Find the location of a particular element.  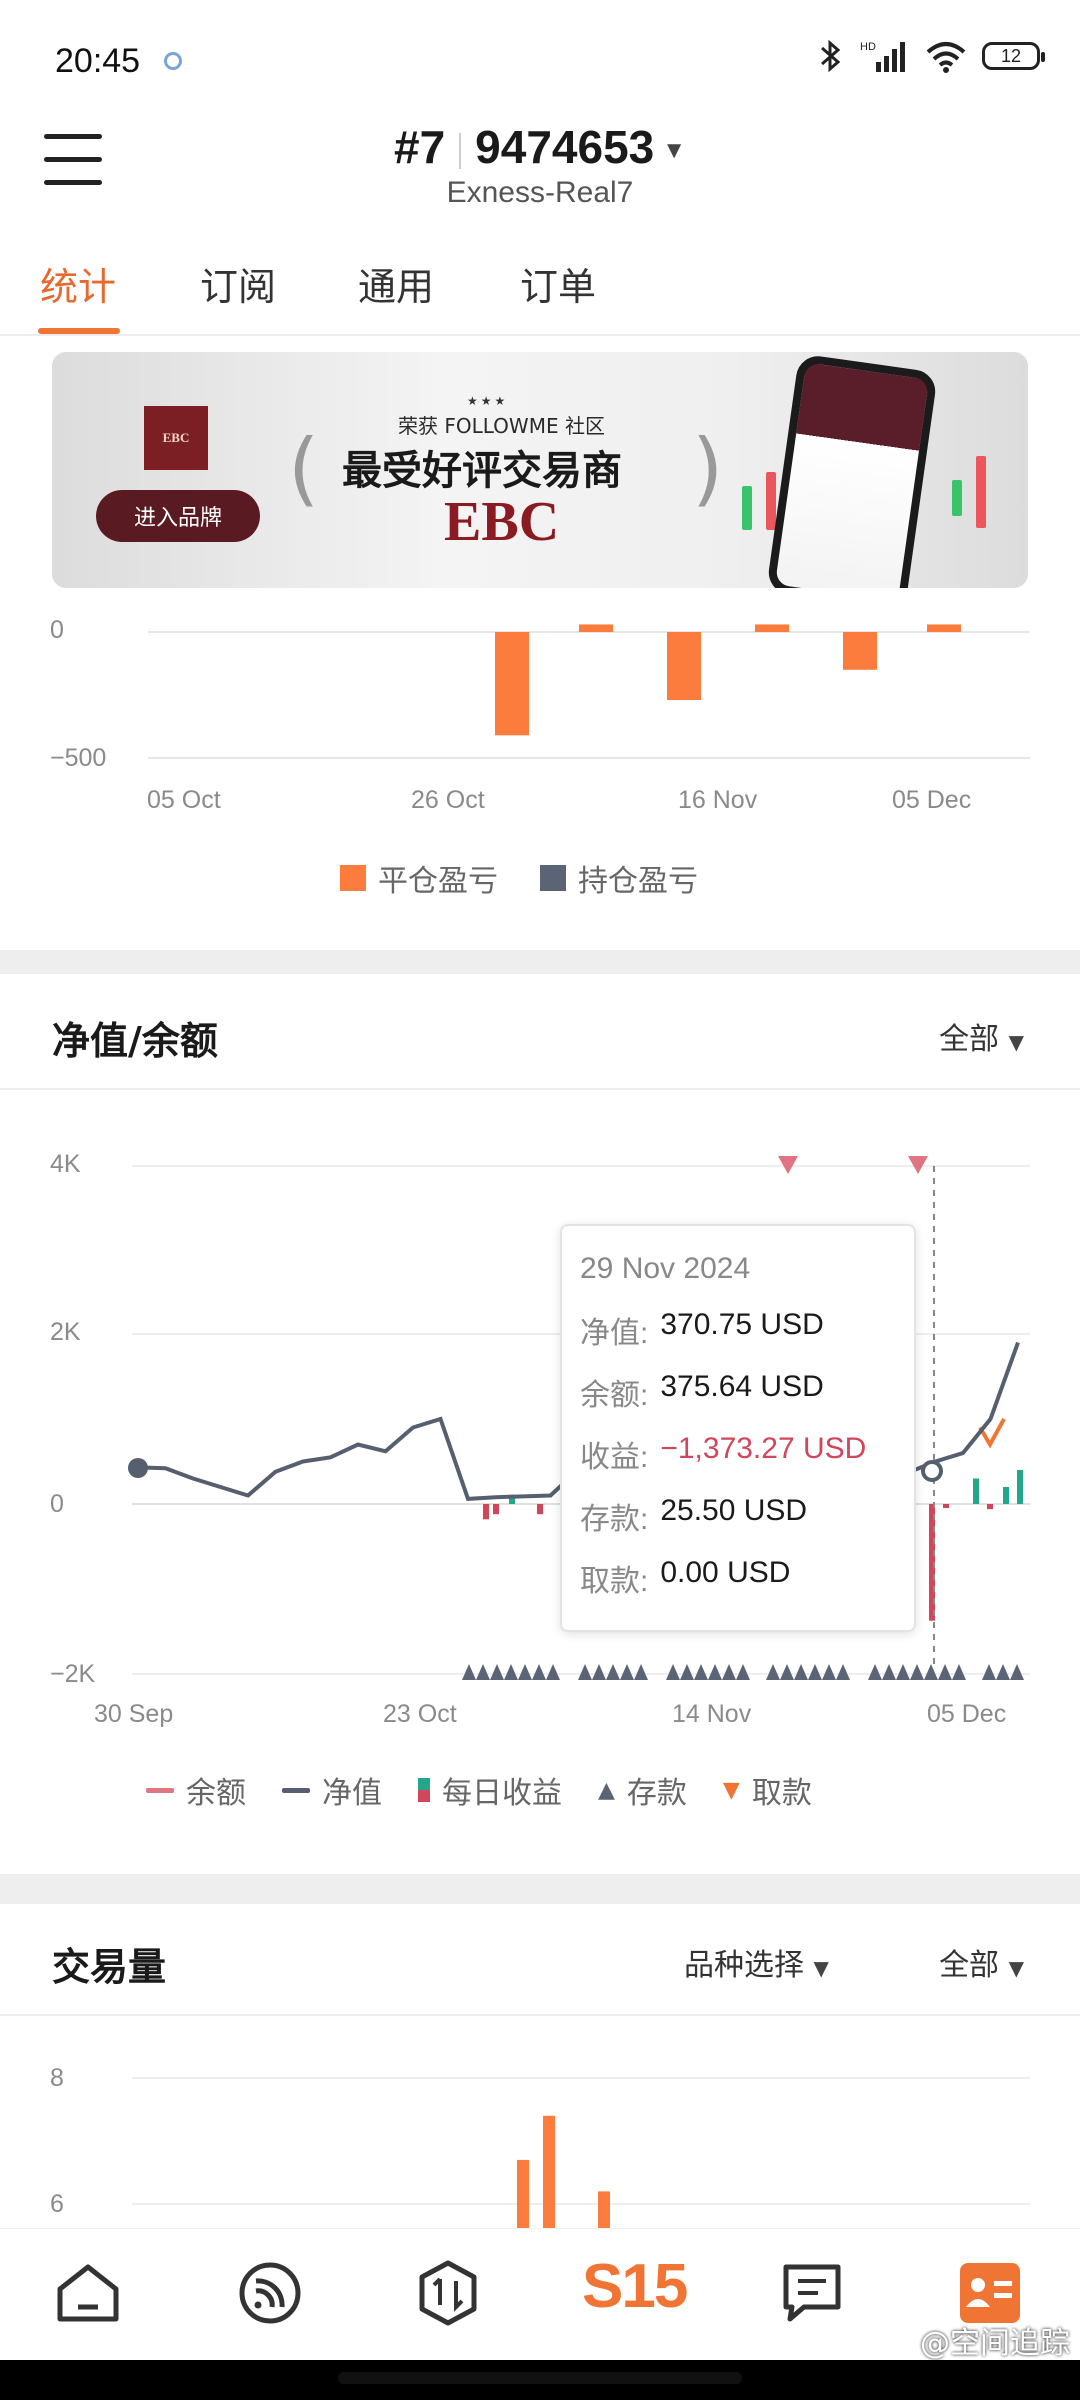

banner-brand: EBC is located at coordinates (502, 522).